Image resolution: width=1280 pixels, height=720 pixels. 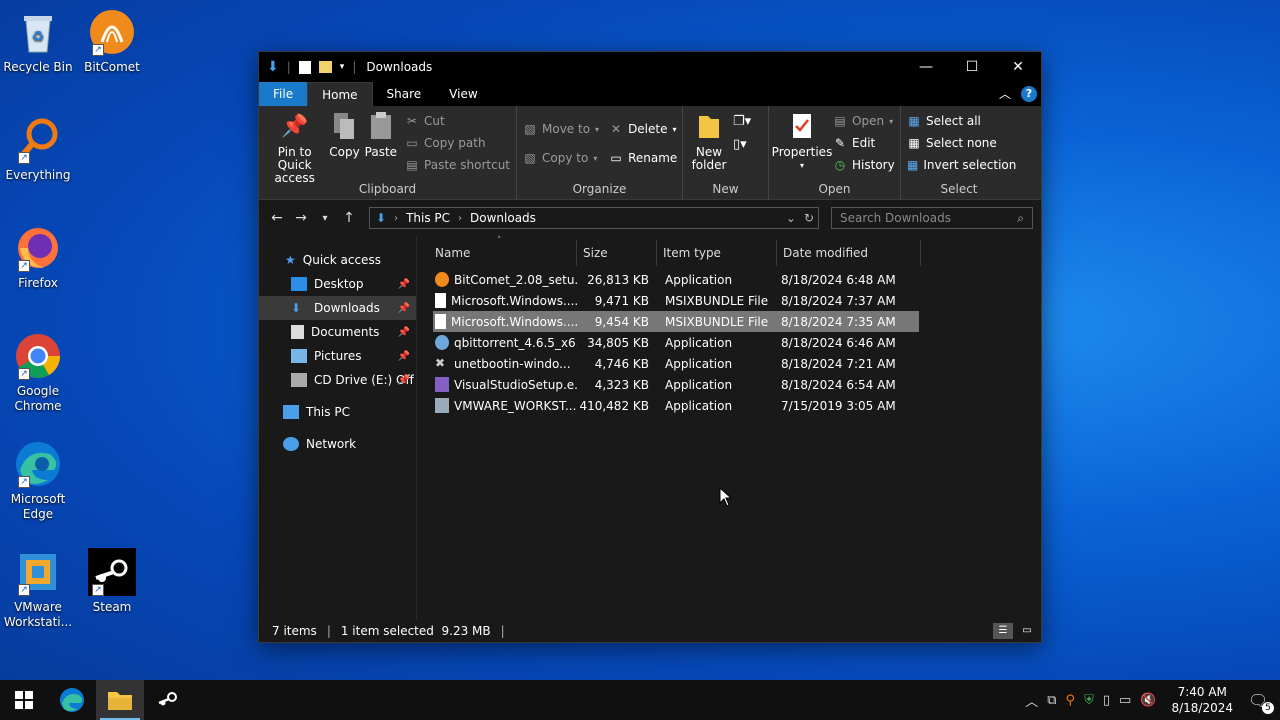 What do you see at coordinates (1003, 631) in the screenshot?
I see `details-view-icon: ☰` at bounding box center [1003, 631].